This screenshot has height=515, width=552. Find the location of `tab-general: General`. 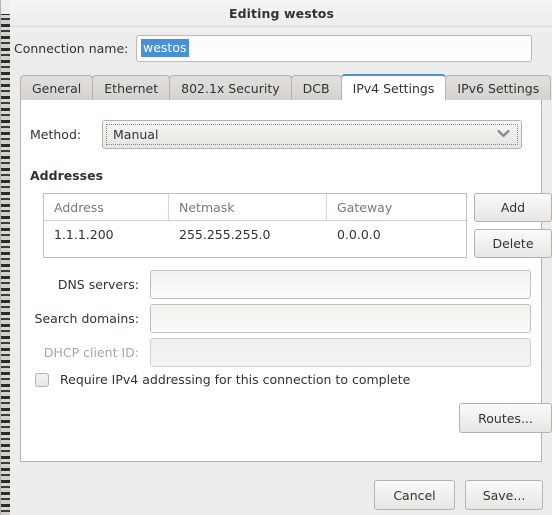

tab-general: General is located at coordinates (57, 87).